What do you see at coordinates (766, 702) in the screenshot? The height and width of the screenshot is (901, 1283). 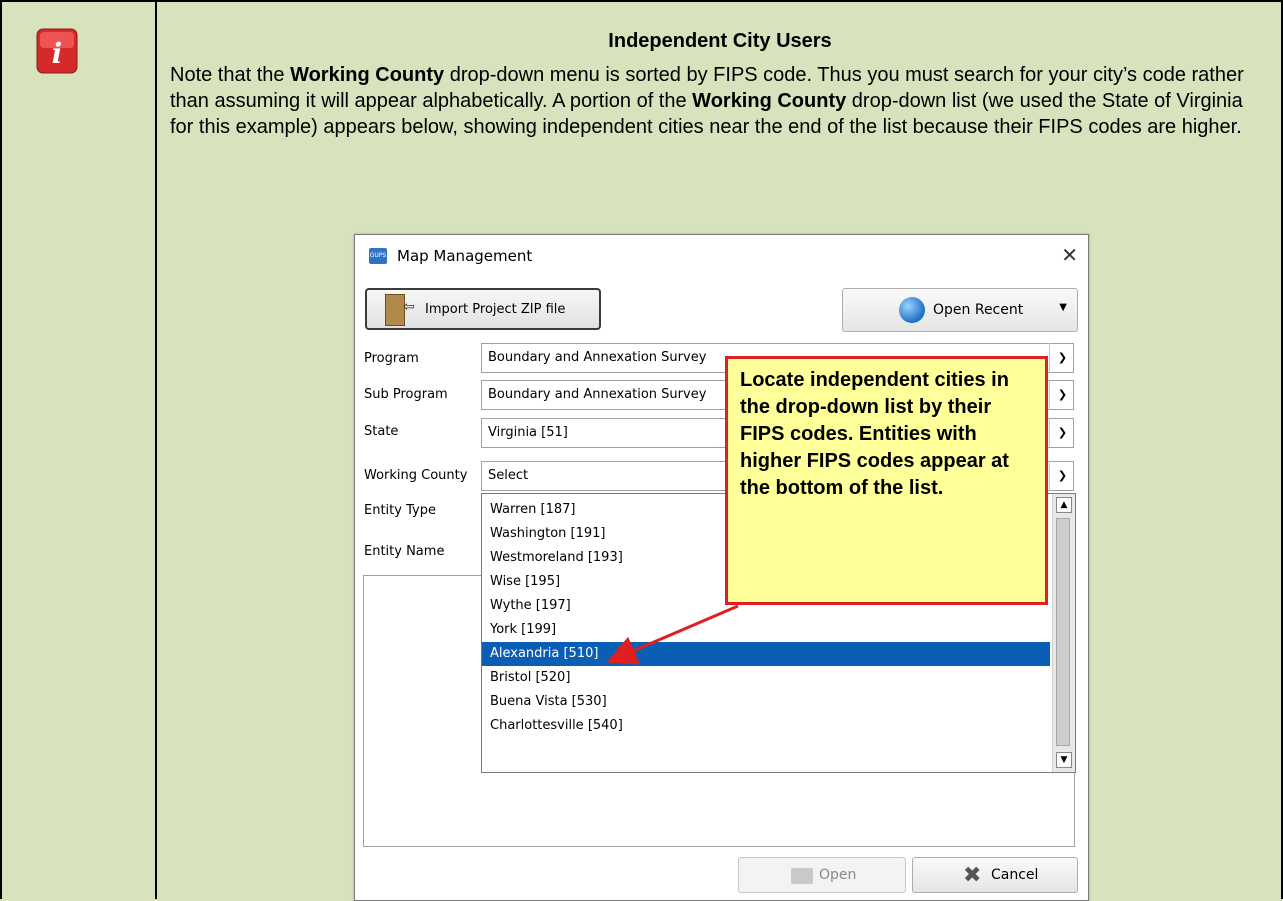 I see `dropdown-item: Buena Vista [530]` at bounding box center [766, 702].